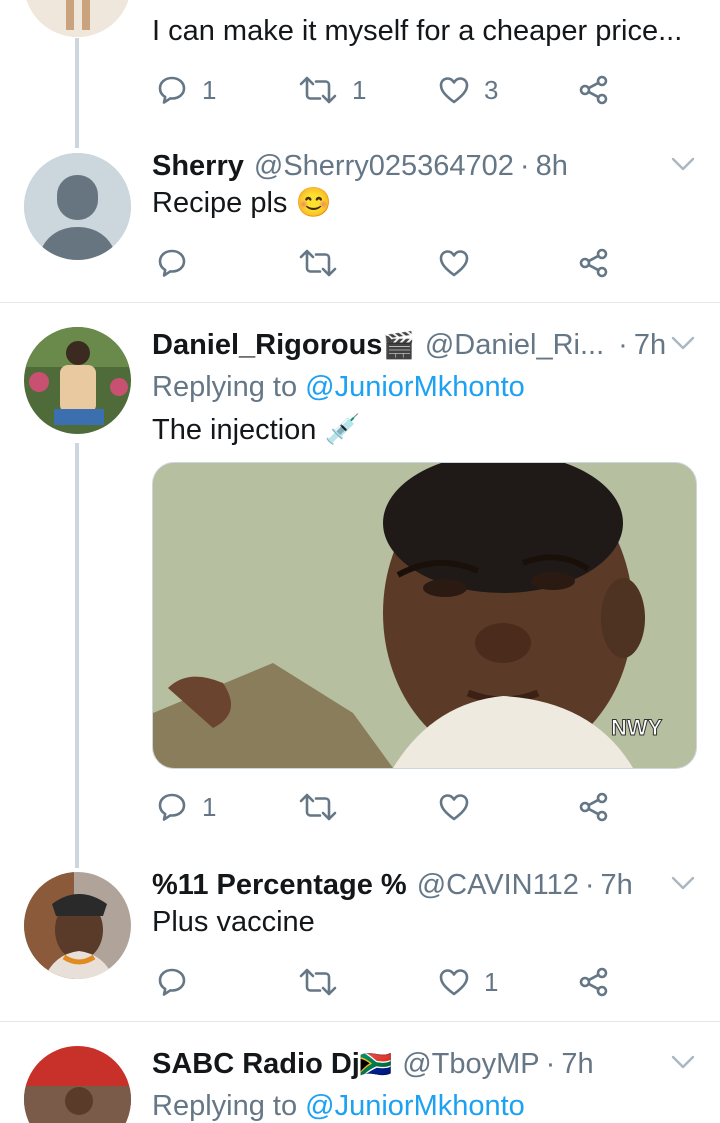 The width and height of the screenshot is (720, 1123). I want to click on retweet-count: 1, so click(359, 89).